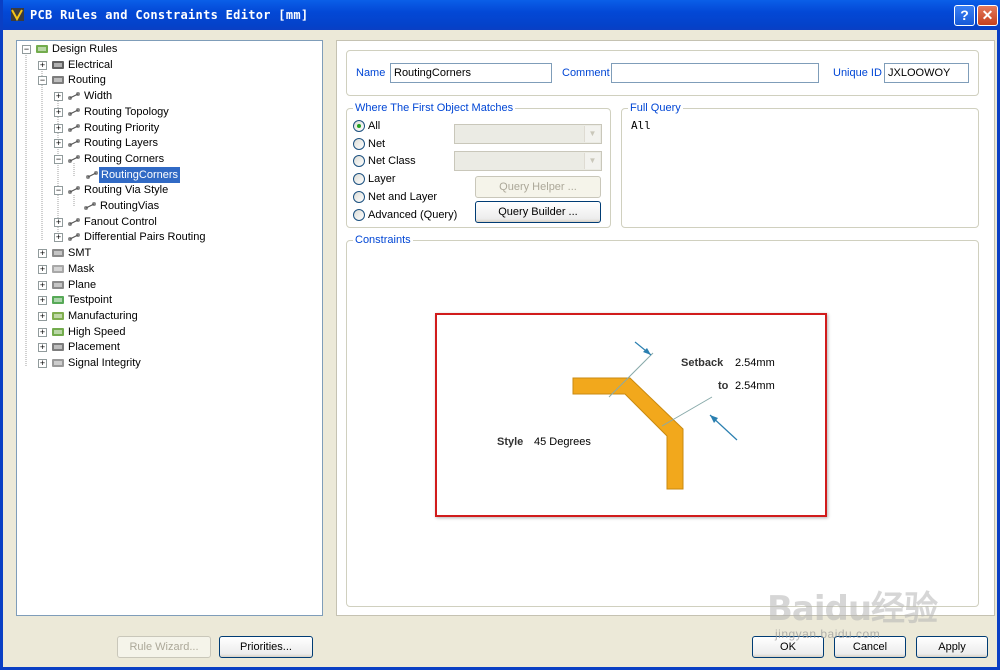 The width and height of the screenshot is (1000, 670). What do you see at coordinates (987, 15) in the screenshot?
I see `close-button: ✕` at bounding box center [987, 15].